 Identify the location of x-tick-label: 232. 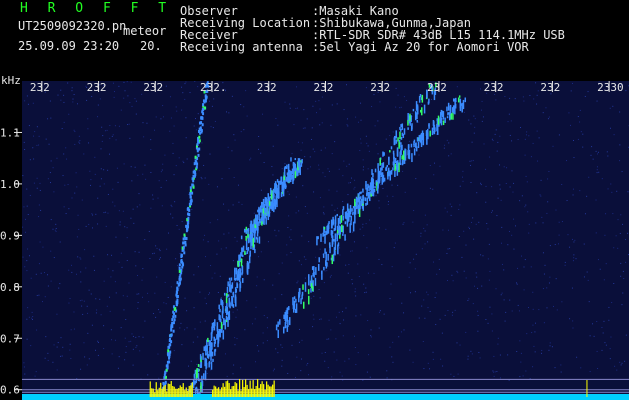
(437, 87).